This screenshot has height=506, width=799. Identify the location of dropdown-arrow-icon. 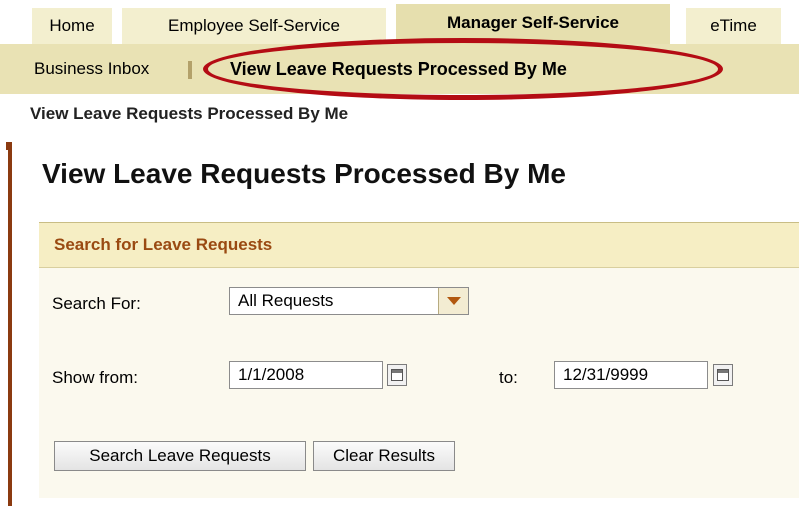
(453, 301).